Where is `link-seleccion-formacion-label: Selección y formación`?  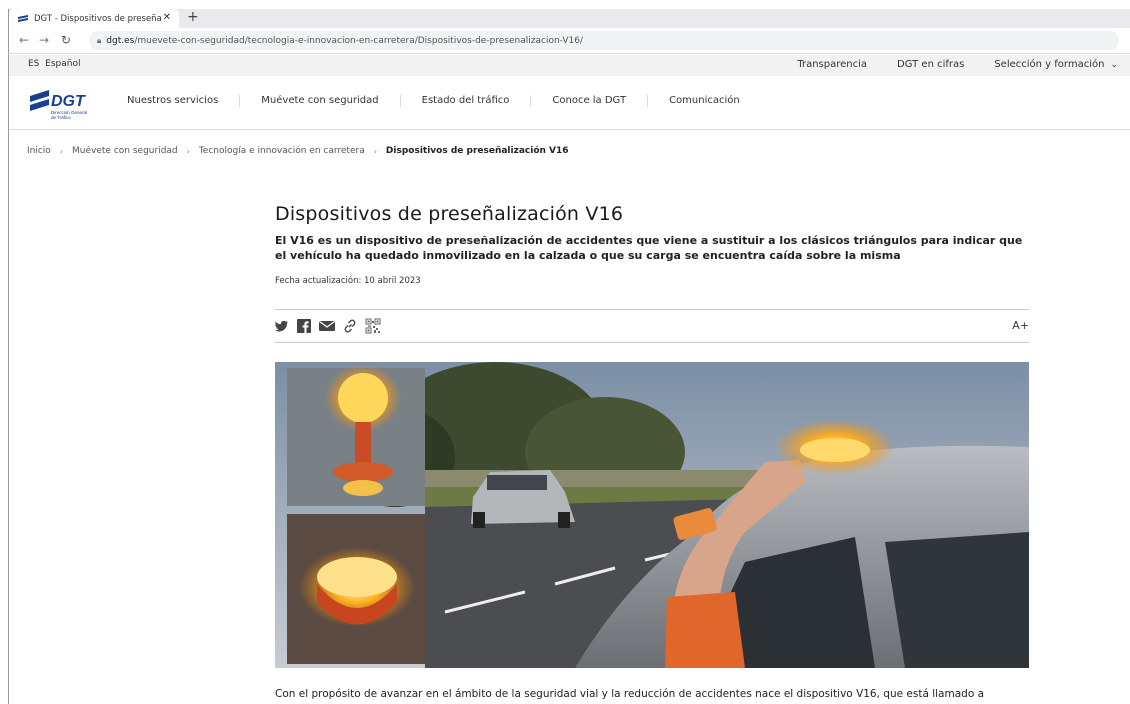 link-seleccion-formacion-label: Selección y formación is located at coordinates (1049, 64).